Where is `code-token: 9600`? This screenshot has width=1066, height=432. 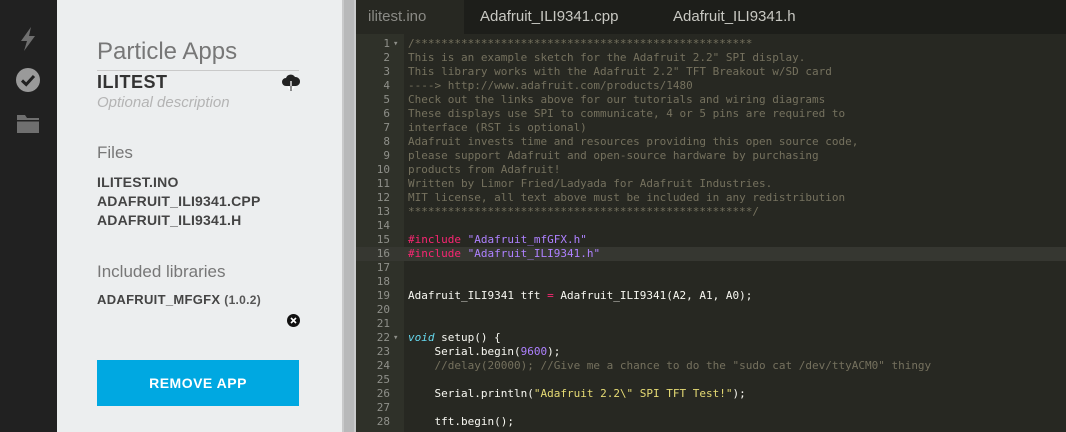 code-token: 9600 is located at coordinates (534, 351).